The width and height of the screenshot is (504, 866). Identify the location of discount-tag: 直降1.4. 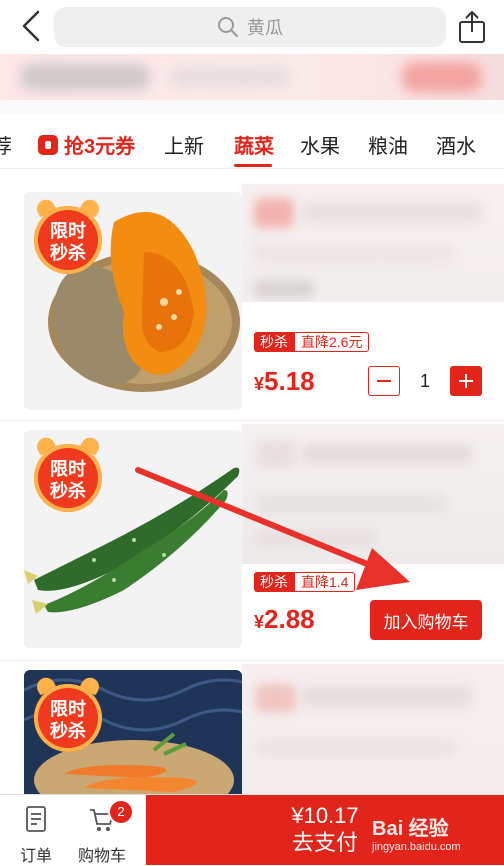
(325, 582).